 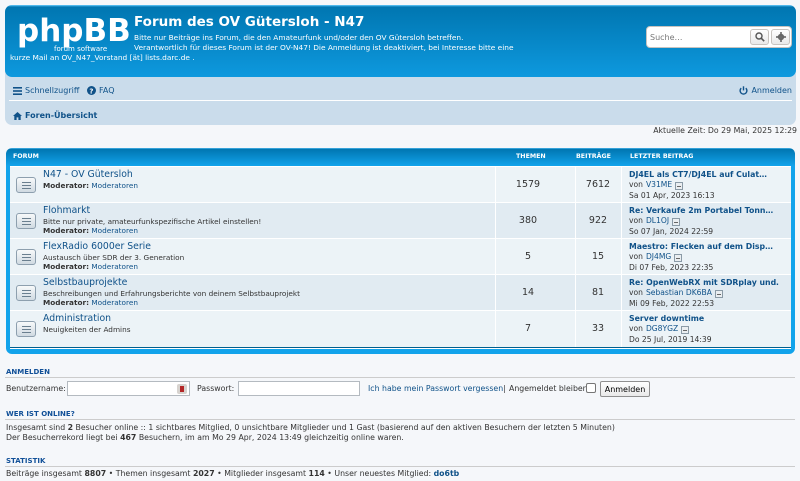 What do you see at coordinates (598, 328) in the screenshot?
I see `posts-count: 33` at bounding box center [598, 328].